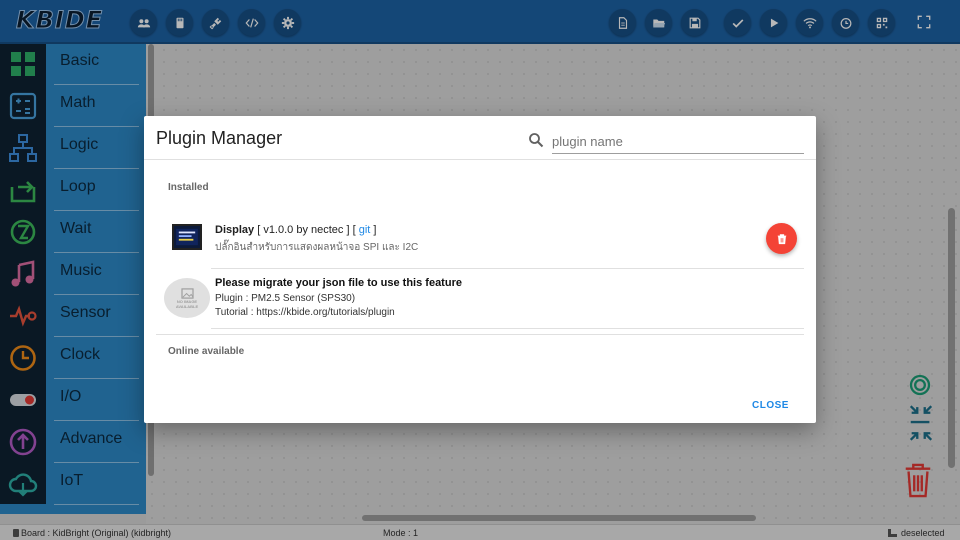 The height and width of the screenshot is (540, 960). I want to click on dialog-title: Plugin Manager, so click(219, 138).